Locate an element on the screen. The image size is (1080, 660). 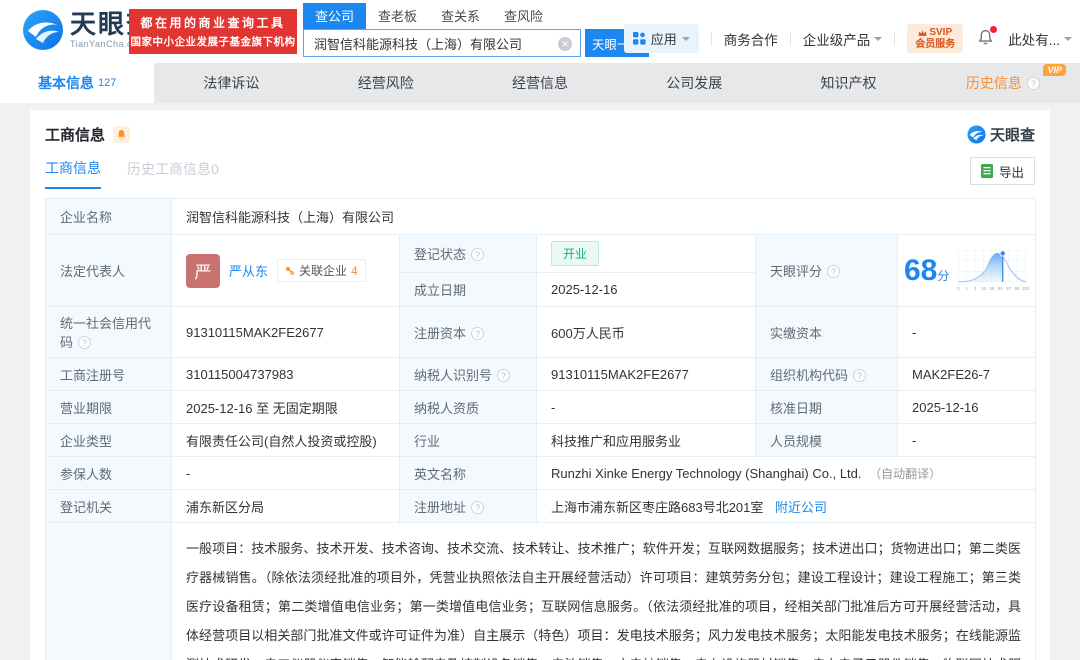
legal-rep-cell: 严 严从东 关联企业 4 is located at coordinates (285, 270).